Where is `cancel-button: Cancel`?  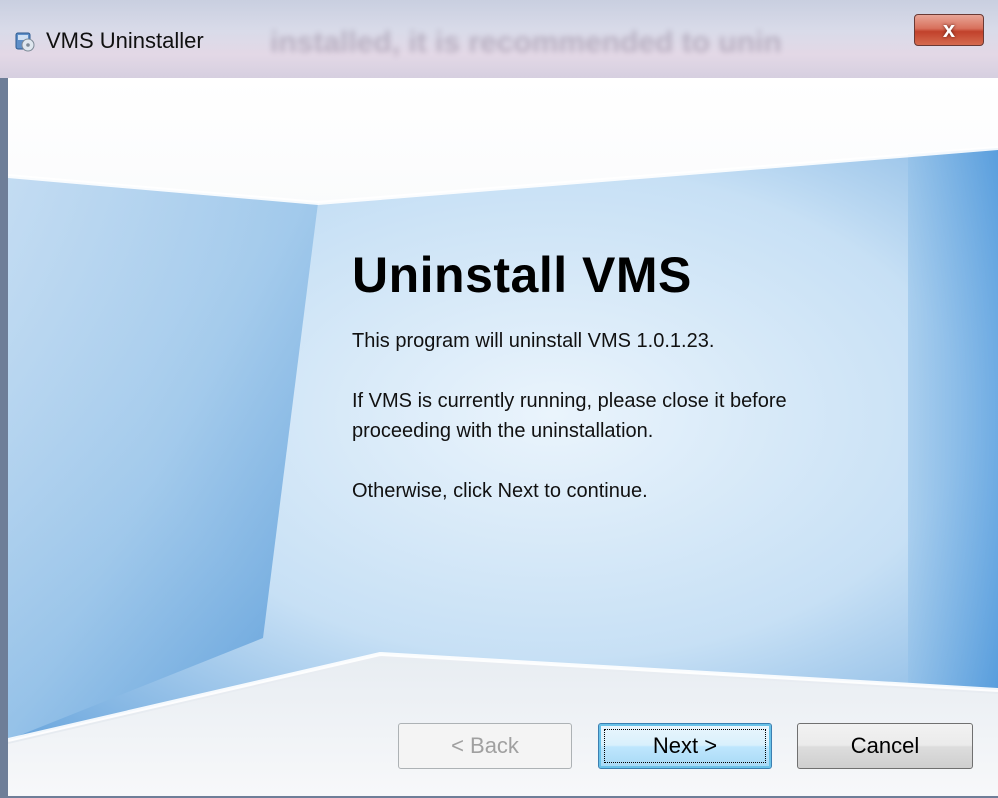
cancel-button: Cancel is located at coordinates (885, 746).